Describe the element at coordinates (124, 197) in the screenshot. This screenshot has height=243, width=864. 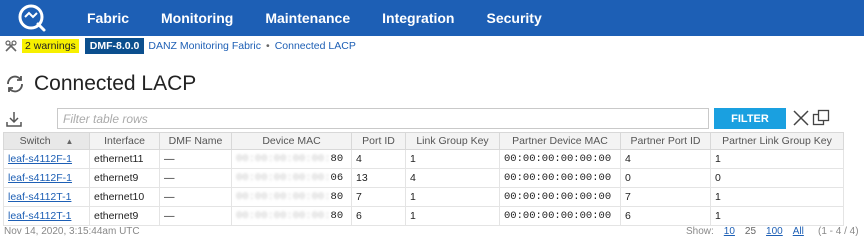
I see `interface-cell: ethernet10` at that location.